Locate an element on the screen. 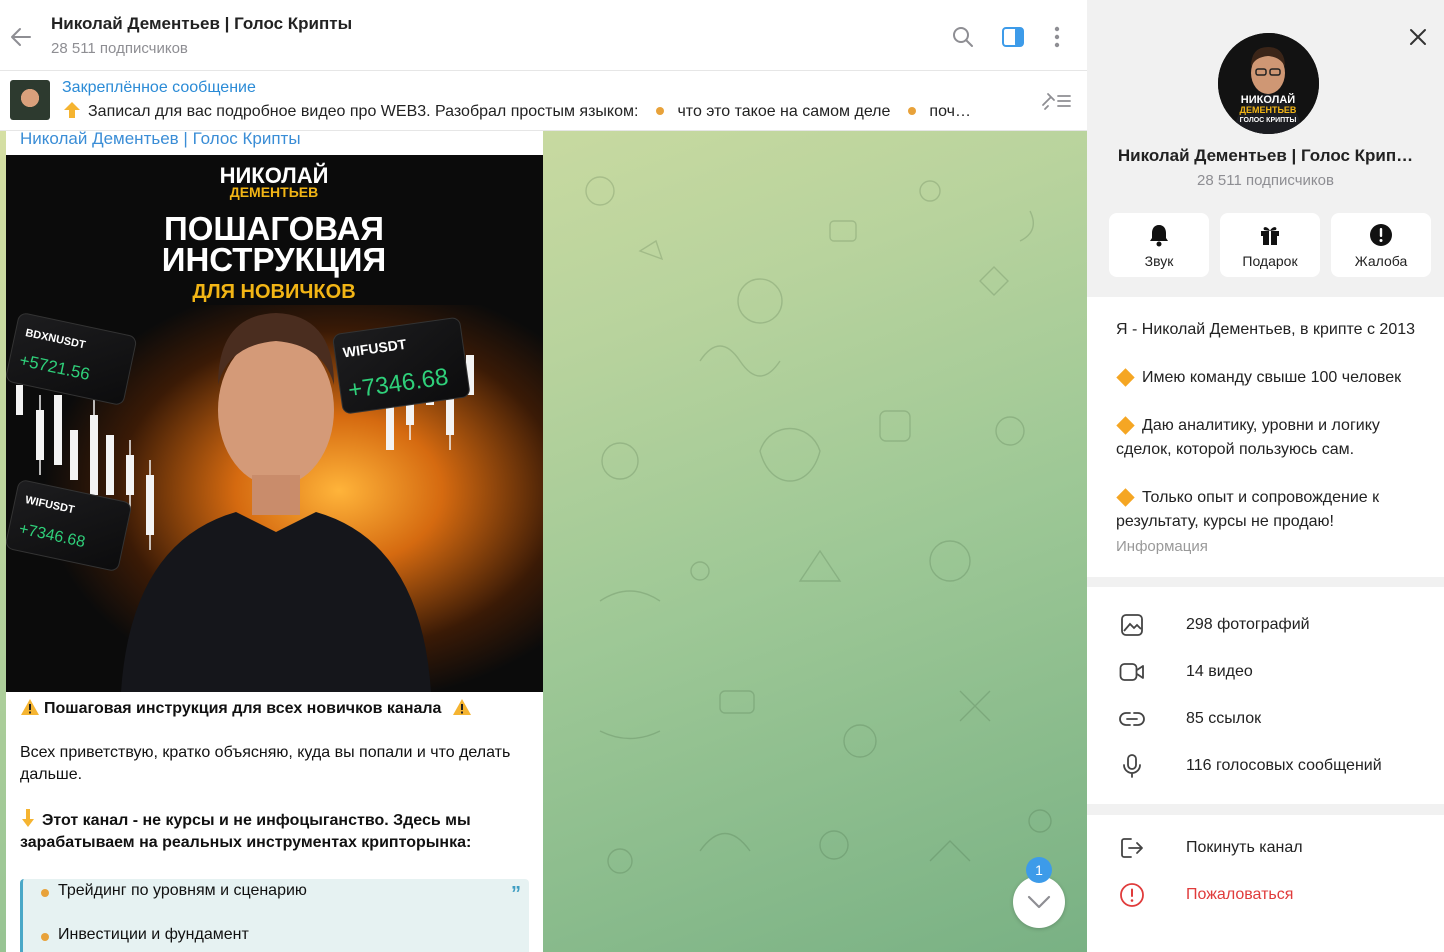 The height and width of the screenshot is (952, 1444). pinned-thumbnail is located at coordinates (30, 100).